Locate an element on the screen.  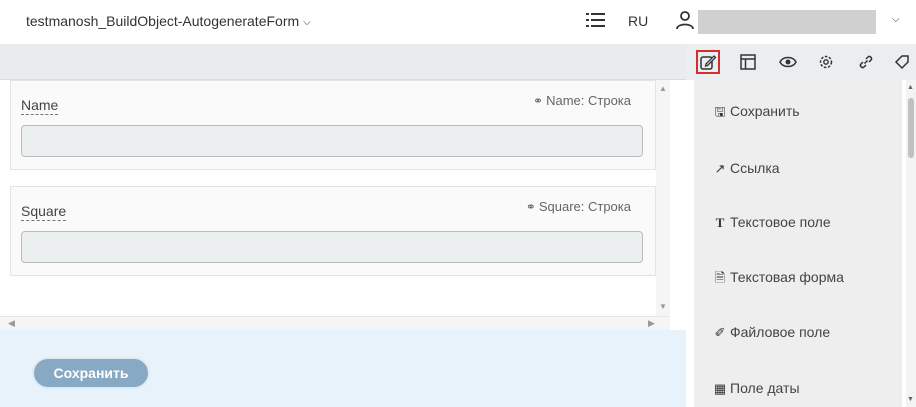
palette-item-link: ↗ Ссылка is located at coordinates (746, 168).